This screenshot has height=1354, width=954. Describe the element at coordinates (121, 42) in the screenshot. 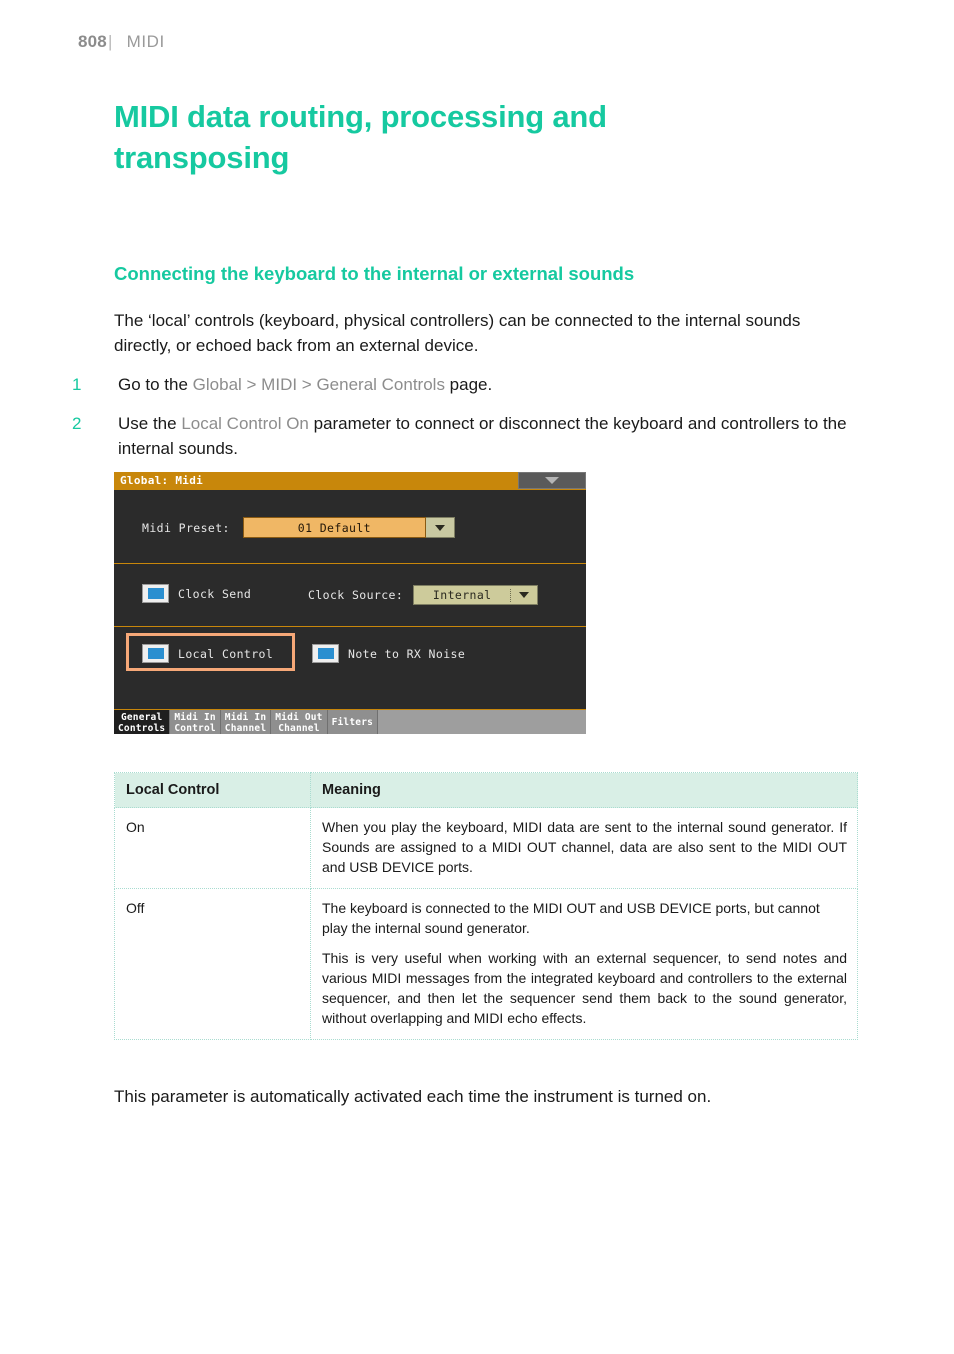

I see `running-header: 808| MIDI` at that location.